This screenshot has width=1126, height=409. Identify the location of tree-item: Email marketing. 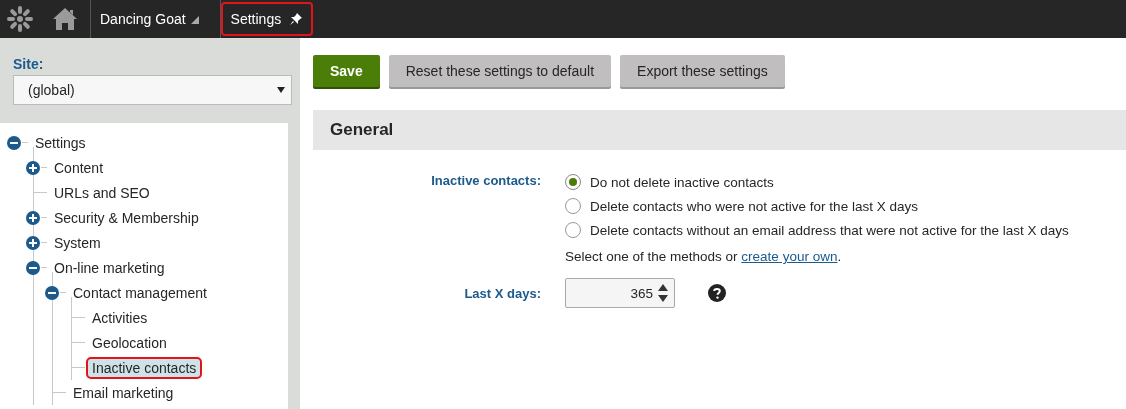
(123, 392).